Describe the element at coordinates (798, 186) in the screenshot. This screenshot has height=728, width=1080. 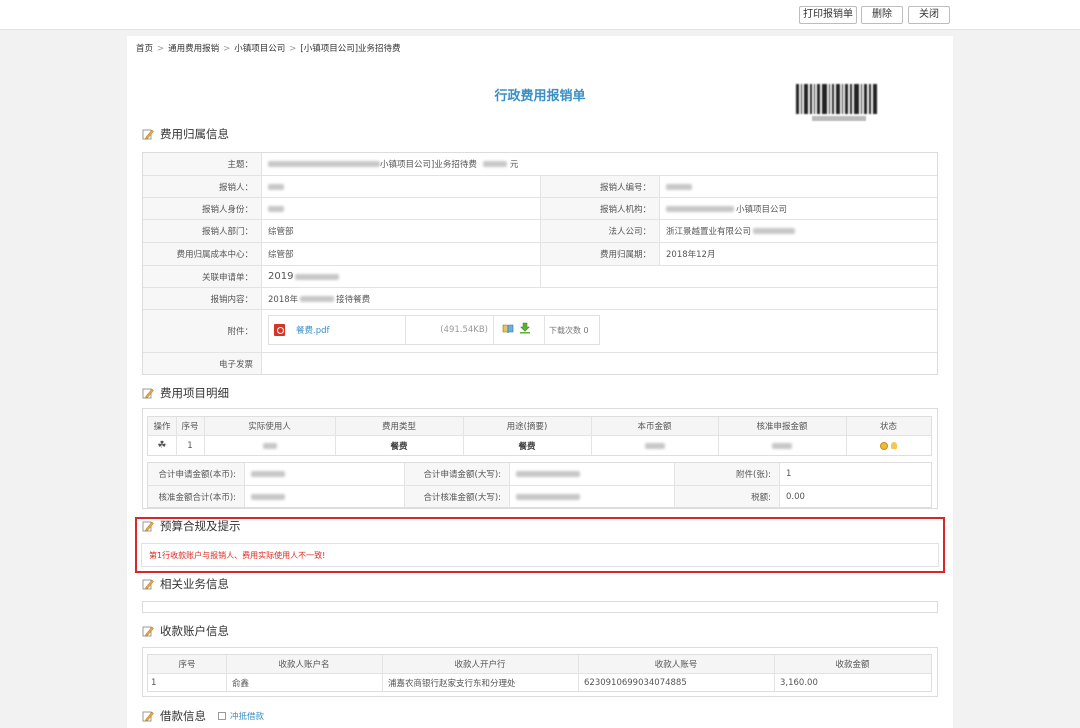
I see `applicant-no-value` at that location.